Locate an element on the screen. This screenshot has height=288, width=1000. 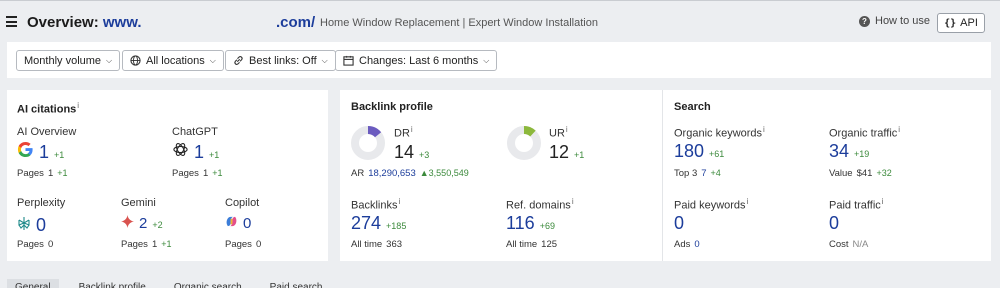
copilot-label: Copilot is located at coordinates (242, 203).